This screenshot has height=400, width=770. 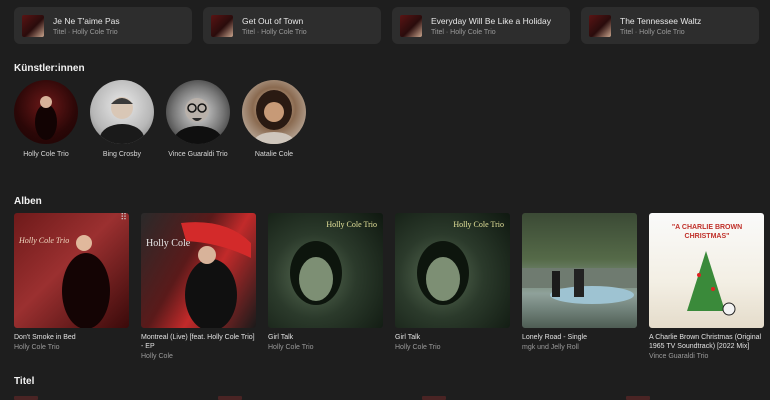 What do you see at coordinates (579, 270) in the screenshot?
I see `album-cover` at bounding box center [579, 270].